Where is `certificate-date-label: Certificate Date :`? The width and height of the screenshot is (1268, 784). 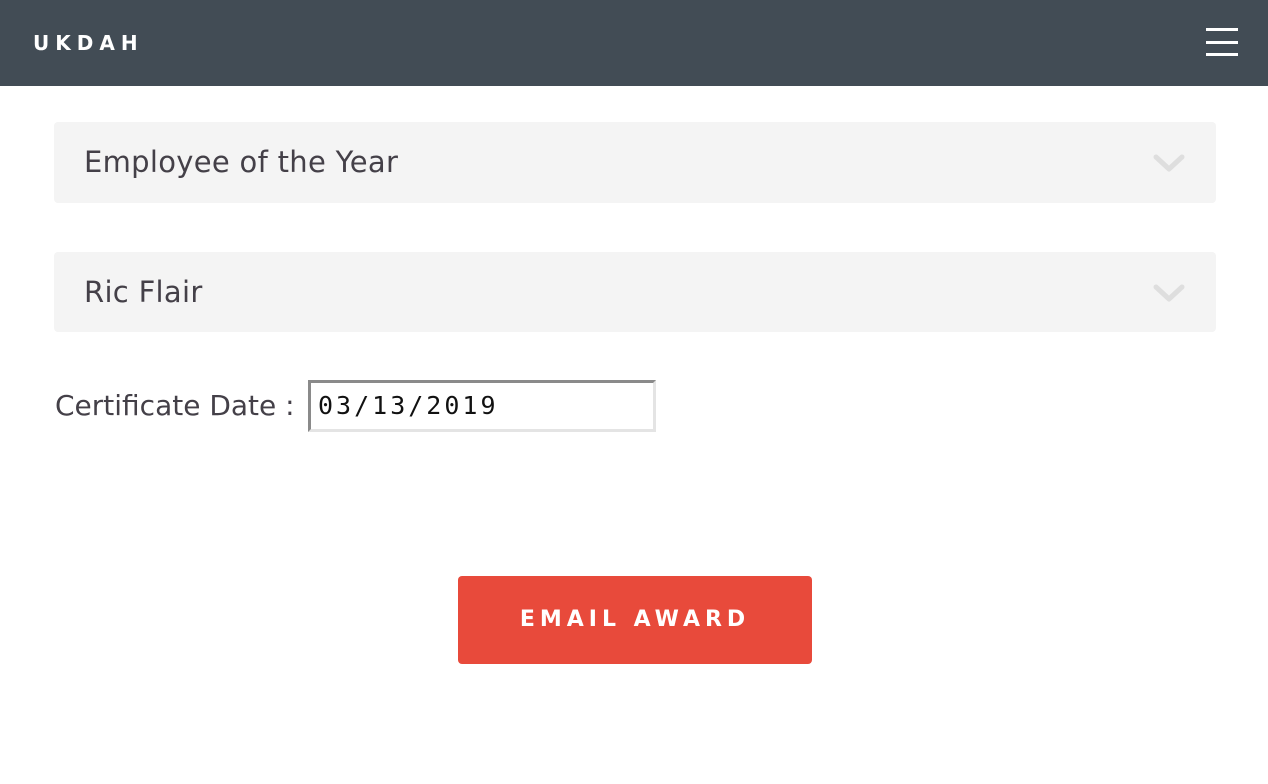
certificate-date-label: Certificate Date : is located at coordinates (175, 405).